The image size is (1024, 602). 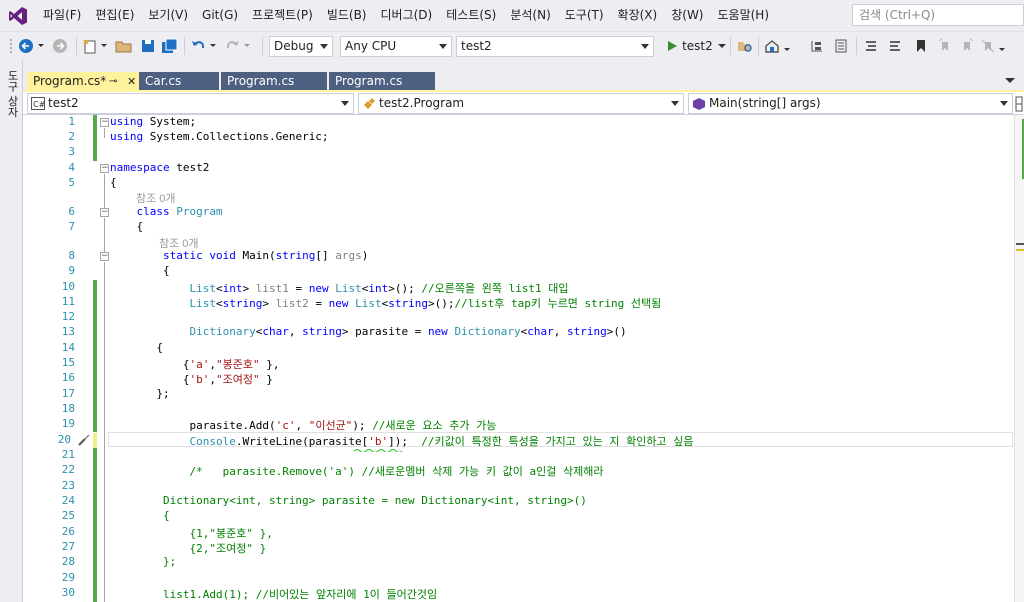 What do you see at coordinates (71, 182) in the screenshot?
I see `line-number: 5` at bounding box center [71, 182].